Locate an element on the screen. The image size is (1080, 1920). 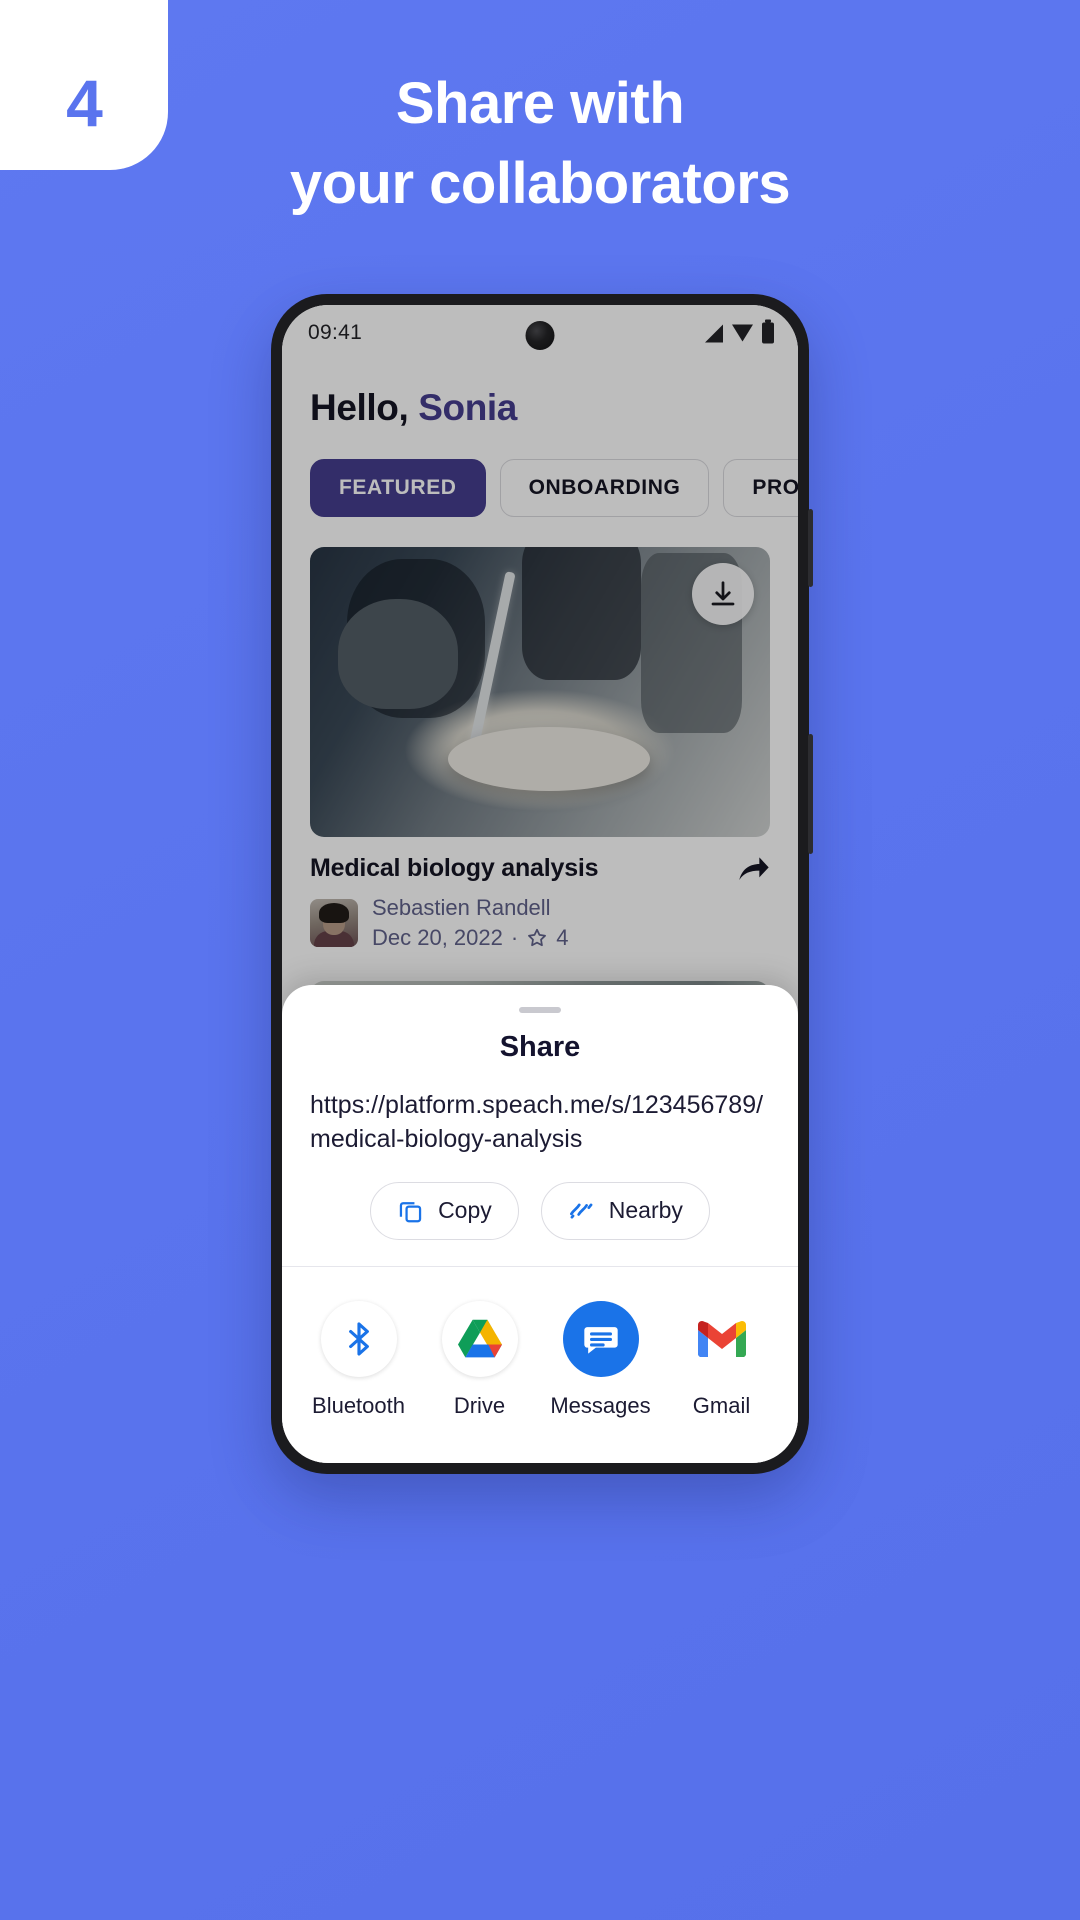
gmail-icon is located at coordinates (722, 1339).